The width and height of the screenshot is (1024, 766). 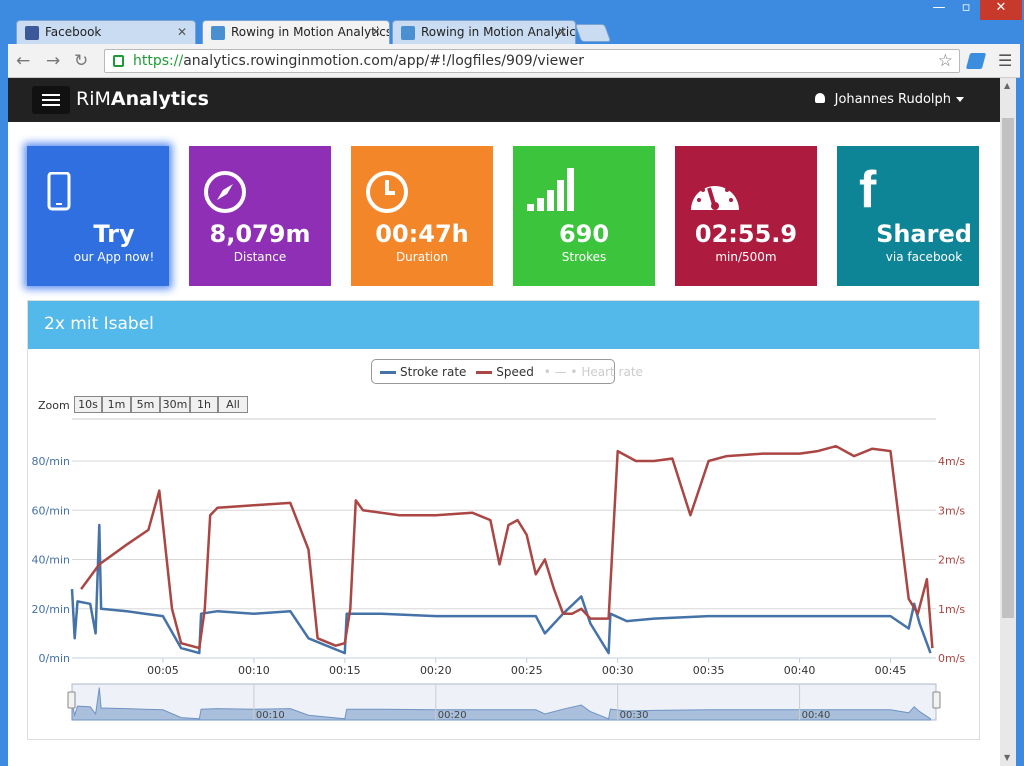 I want to click on scrollbar-thumb, so click(x=1008, y=368).